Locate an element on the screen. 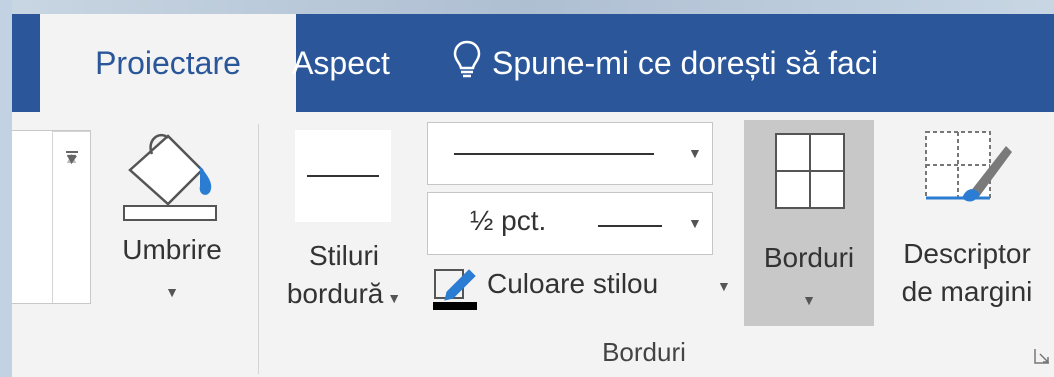 This screenshot has width=1054, height=377. border-painter-icon is located at coordinates (970, 172).